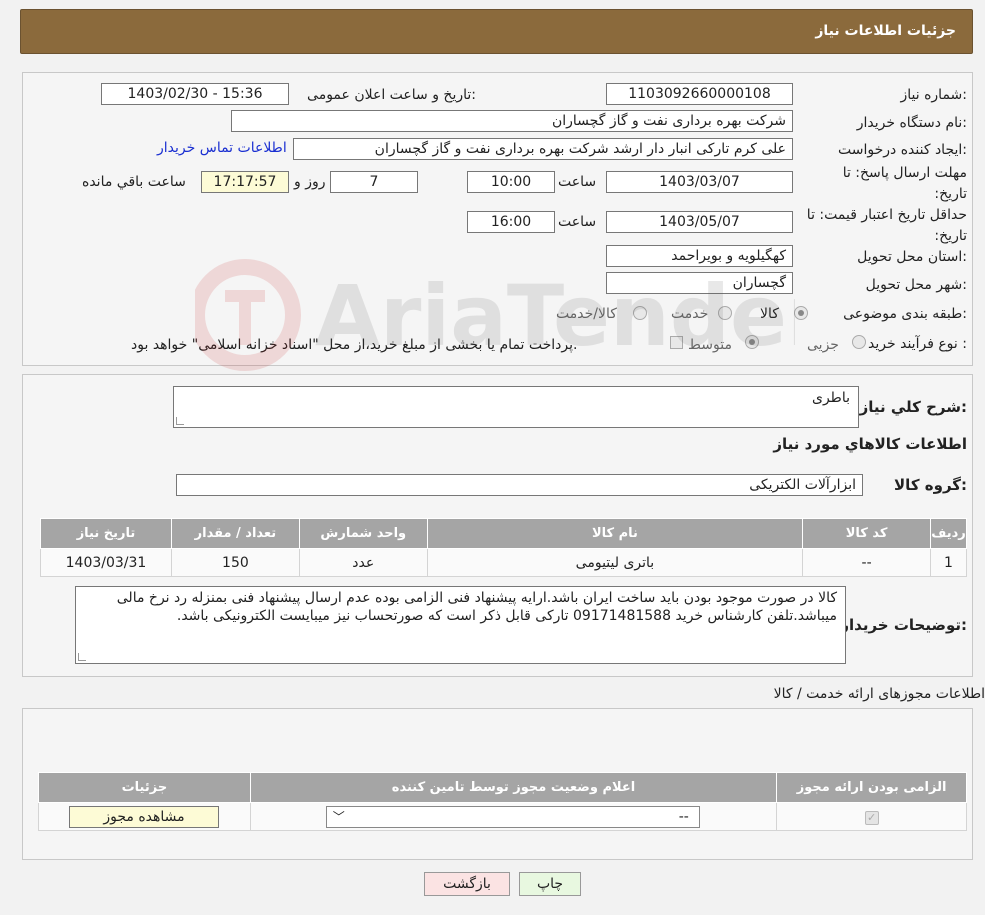 The height and width of the screenshot is (915, 985). I want to click on cell-details: مشاهده مجوز, so click(144, 816).